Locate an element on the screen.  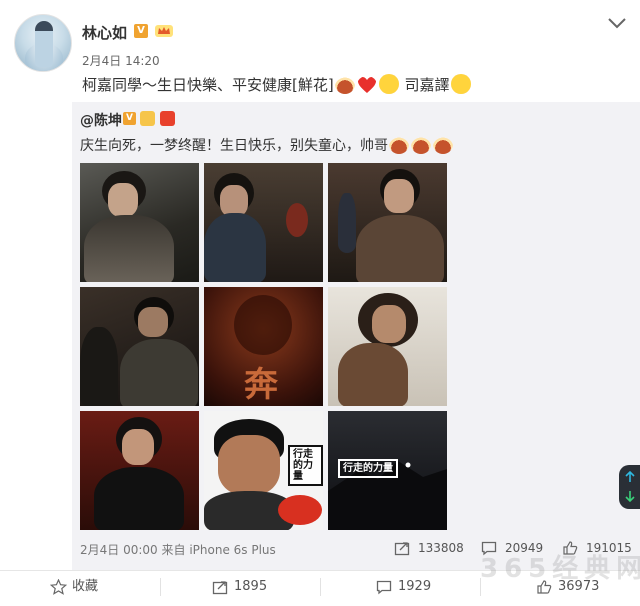
repost-source: 来自 iPhone 6s Plus is located at coordinates (219, 550).